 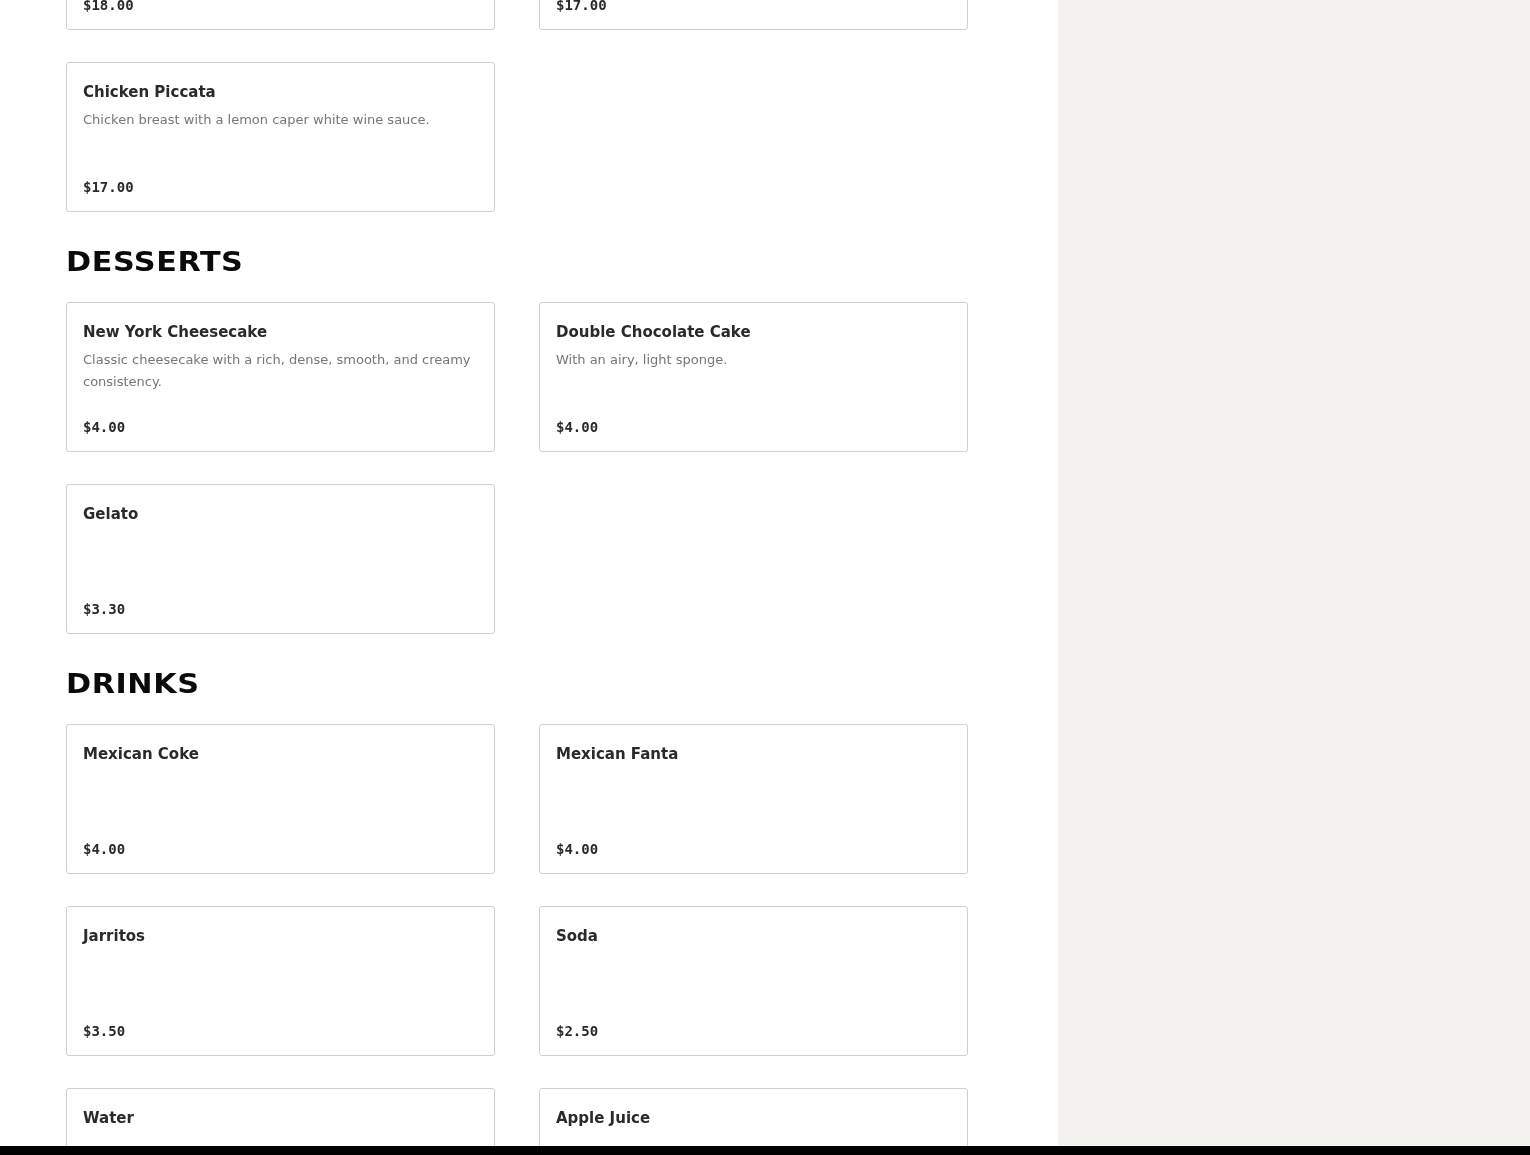 What do you see at coordinates (753, 377) in the screenshot?
I see `menu-item-card: Double Chocolate Cake With an airy, light sponge. $4.00` at bounding box center [753, 377].